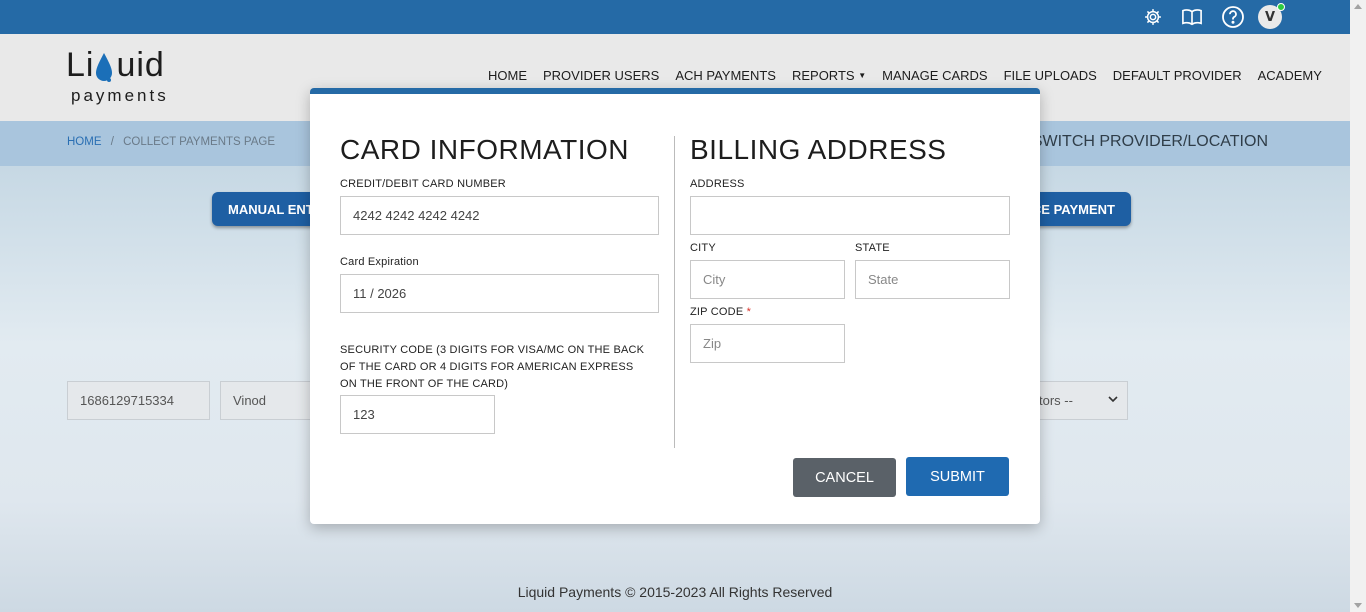  I want to click on submit-button: SUBMIT, so click(957, 476).